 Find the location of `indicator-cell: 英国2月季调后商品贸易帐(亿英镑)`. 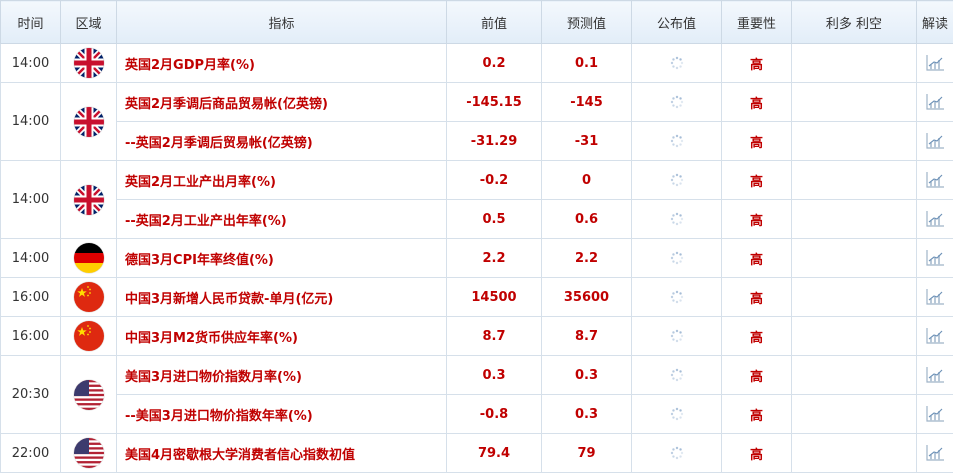

indicator-cell: 英国2月季调后商品贸易帐(亿英镑) is located at coordinates (281, 102).